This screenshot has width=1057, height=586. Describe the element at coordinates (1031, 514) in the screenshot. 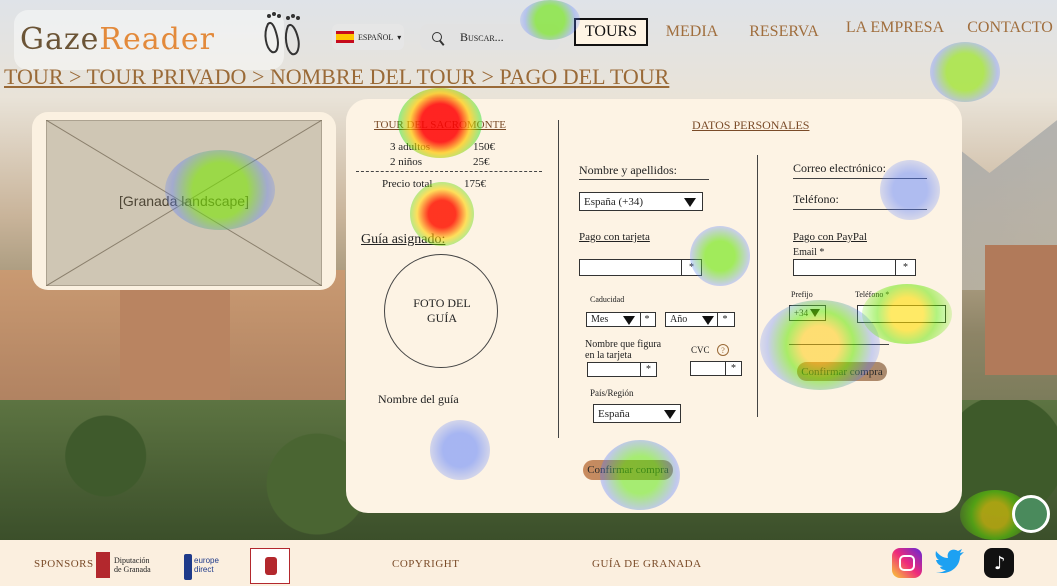

I see `whatsapp-icon` at that location.